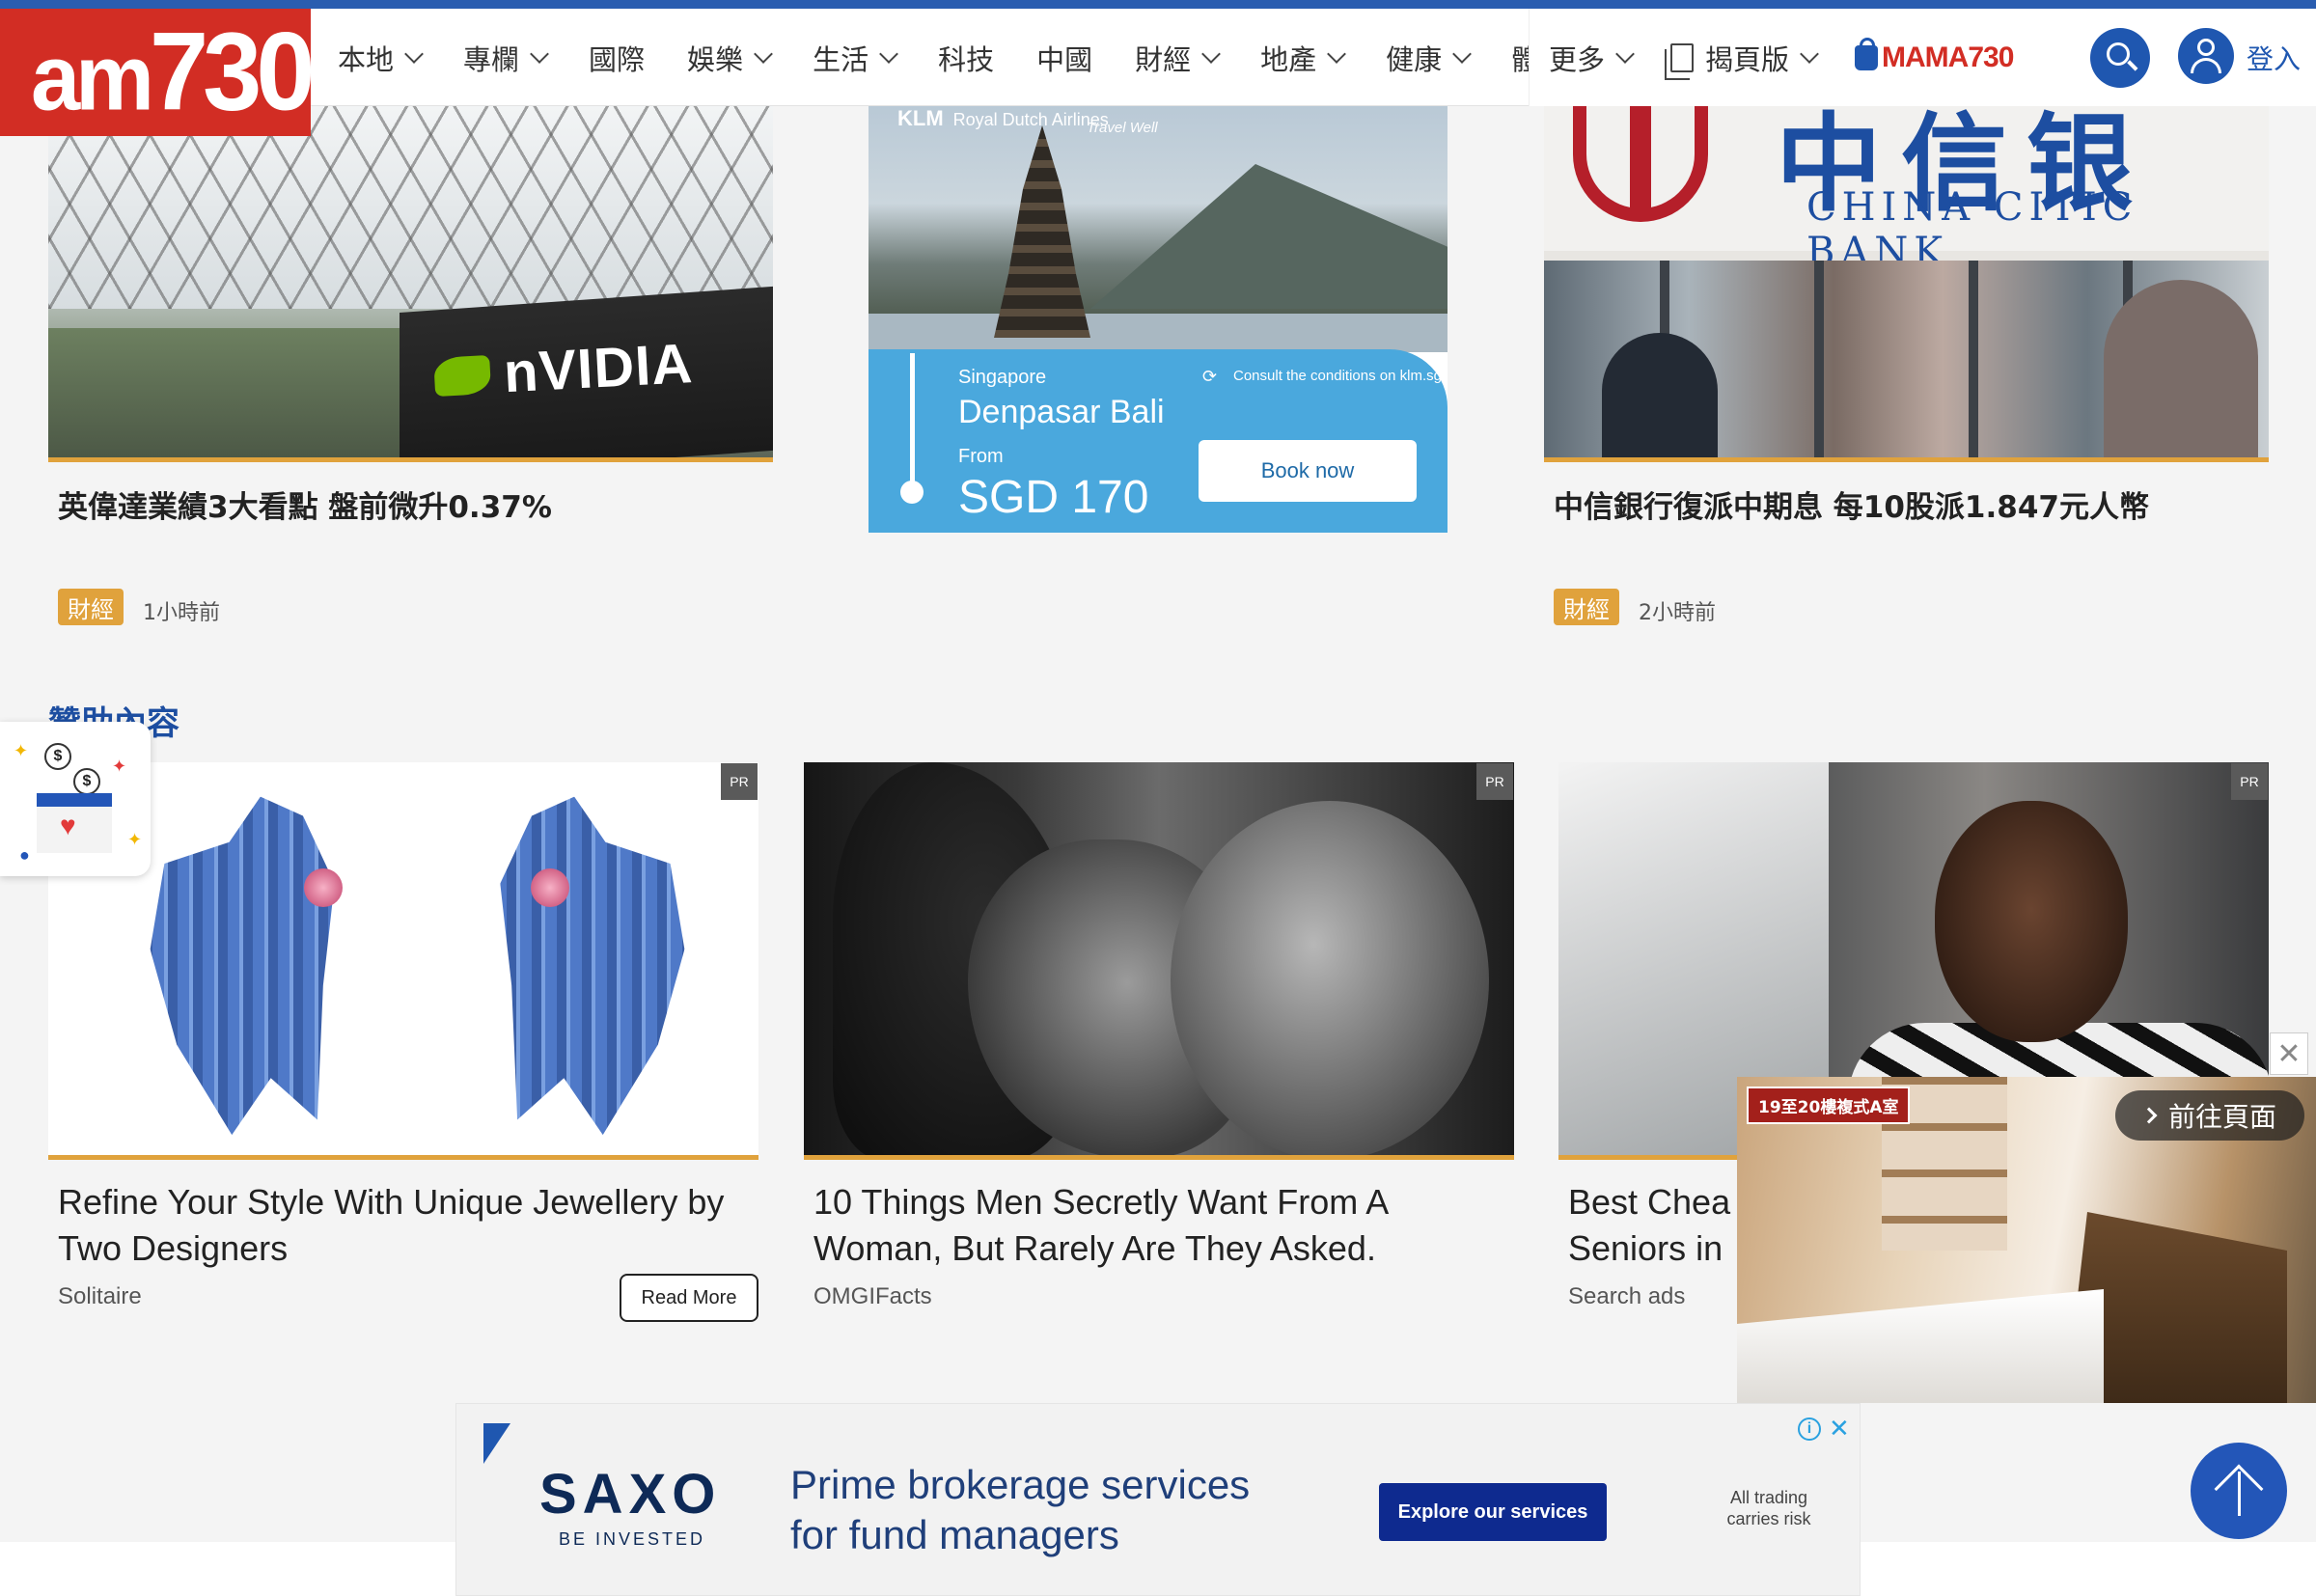 The height and width of the screenshot is (1596, 2316). I want to click on nav-property: 地產, so click(1303, 58).